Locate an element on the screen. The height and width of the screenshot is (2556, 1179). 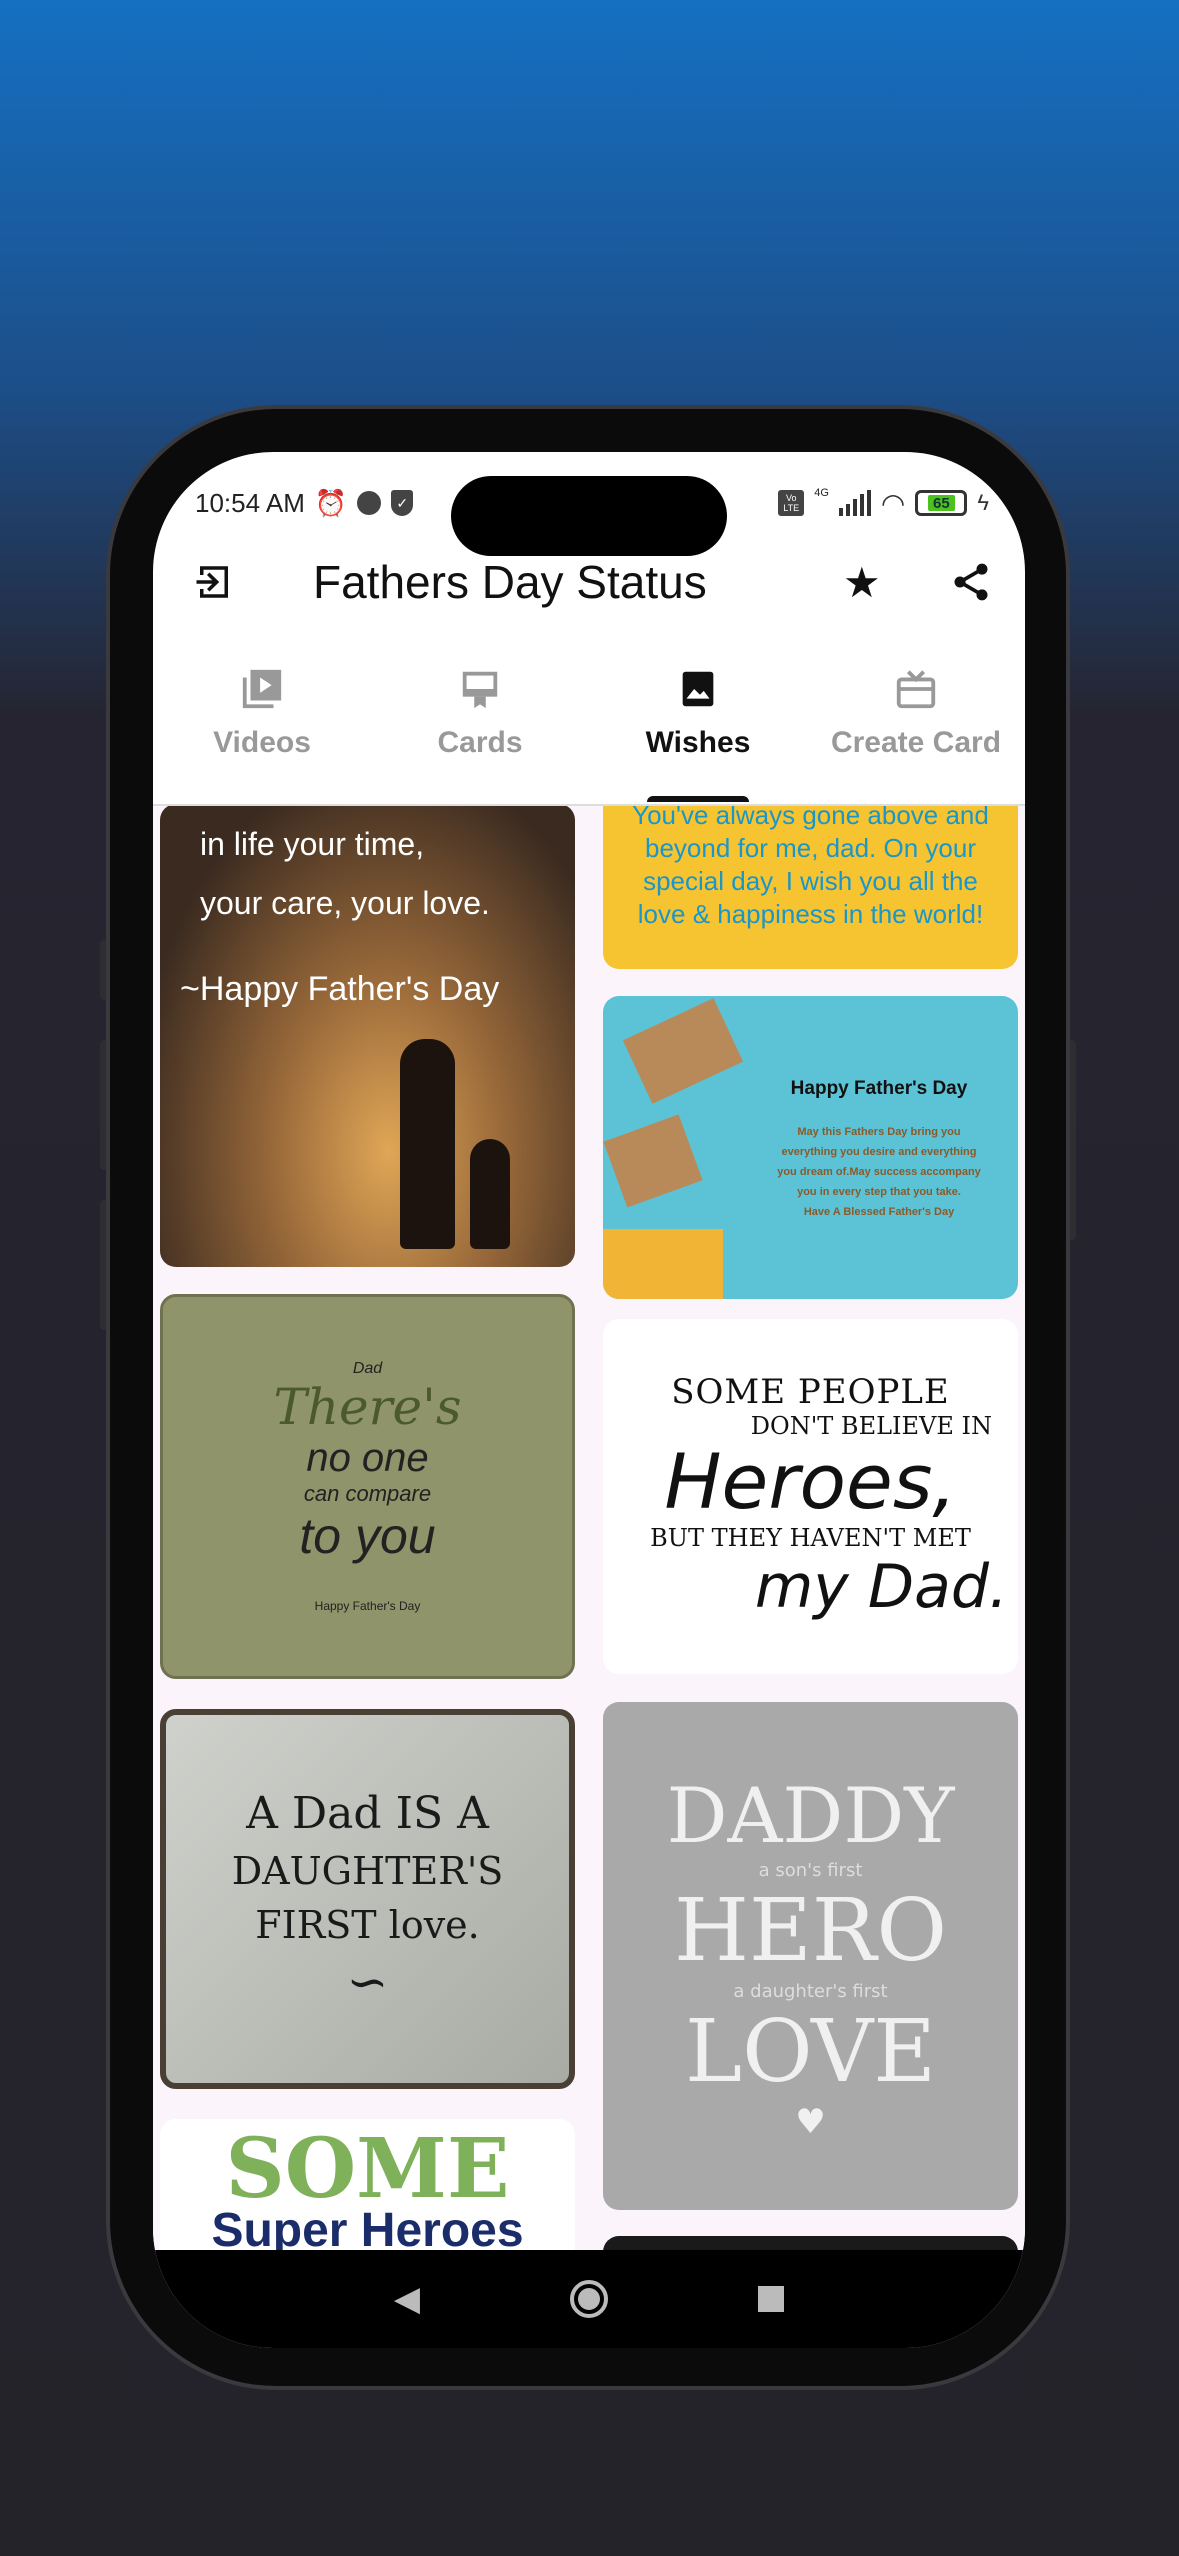
alarm-icon: ⏰ is located at coordinates (331, 502).